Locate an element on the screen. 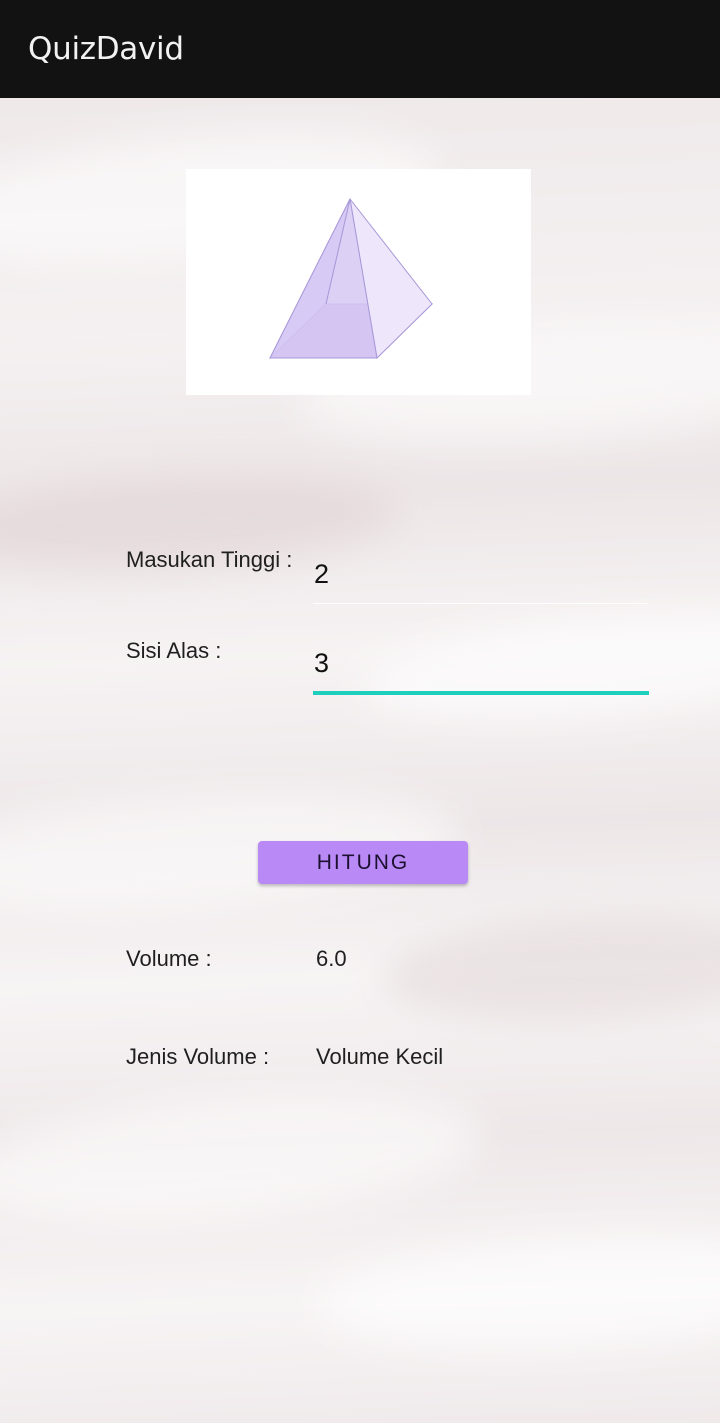 Image resolution: width=720 pixels, height=1423 pixels. square-pyramid-icon is located at coordinates (351, 278).